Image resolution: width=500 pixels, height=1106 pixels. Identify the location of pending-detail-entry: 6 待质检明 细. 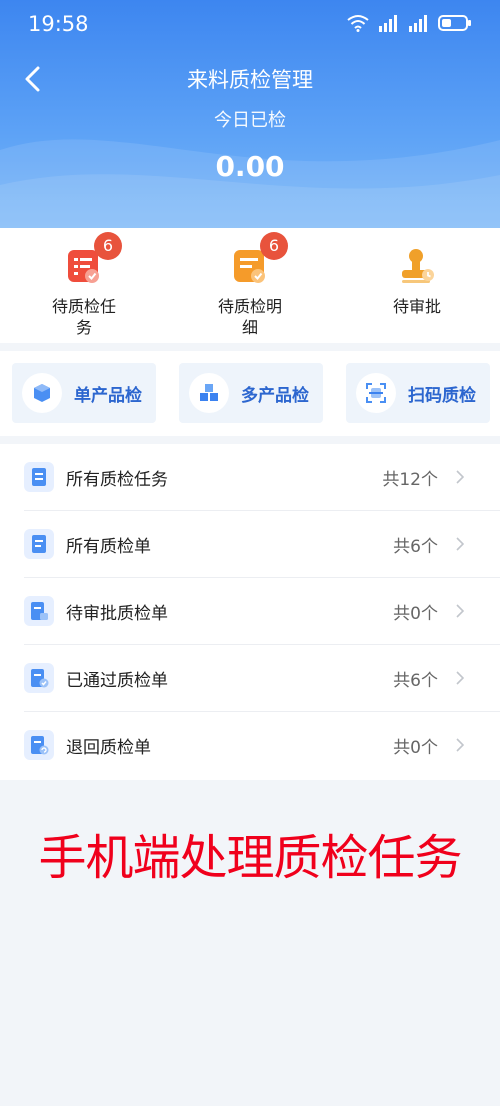
(250, 285).